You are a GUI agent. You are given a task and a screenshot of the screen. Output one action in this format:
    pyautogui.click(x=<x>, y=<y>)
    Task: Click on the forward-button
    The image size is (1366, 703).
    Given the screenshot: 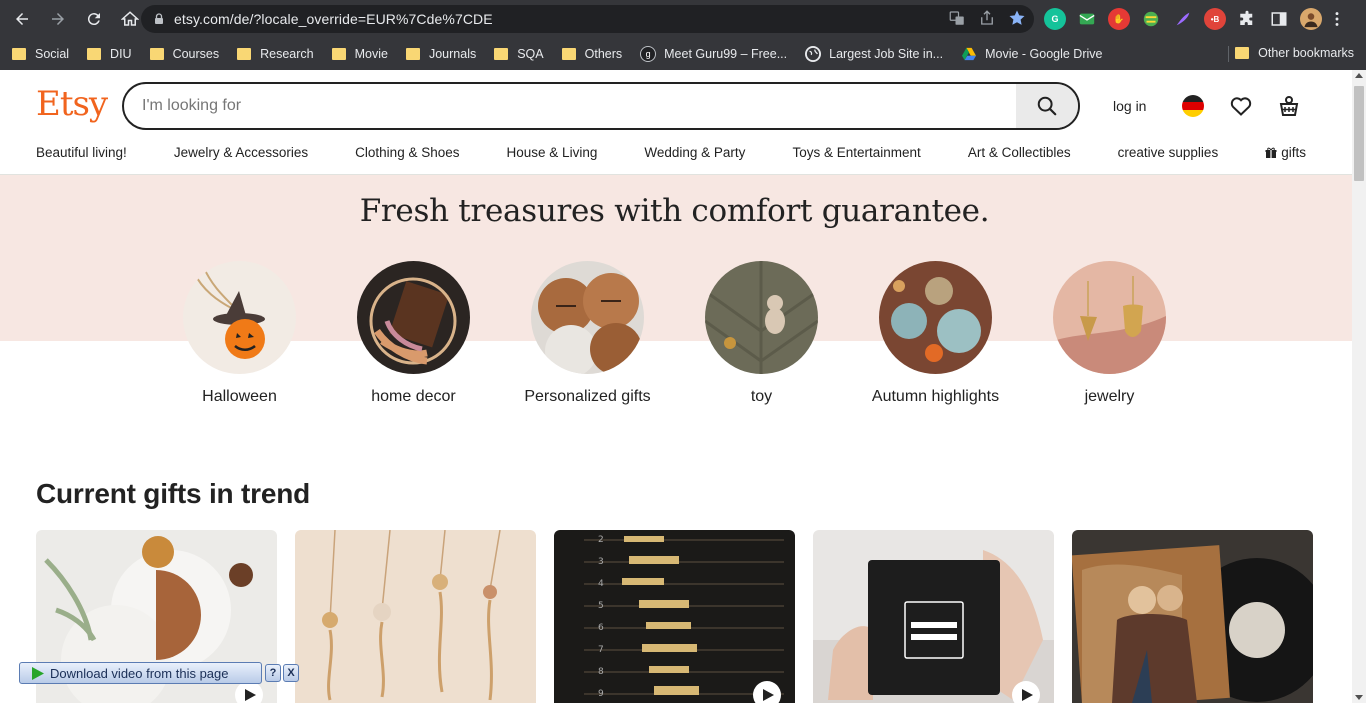 What is the action you would take?
    pyautogui.click(x=58, y=19)
    